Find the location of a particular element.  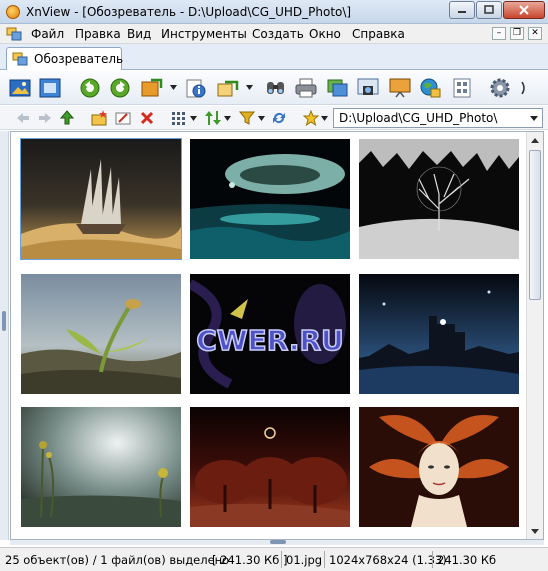

rotate-right-button is located at coordinates (120, 88).